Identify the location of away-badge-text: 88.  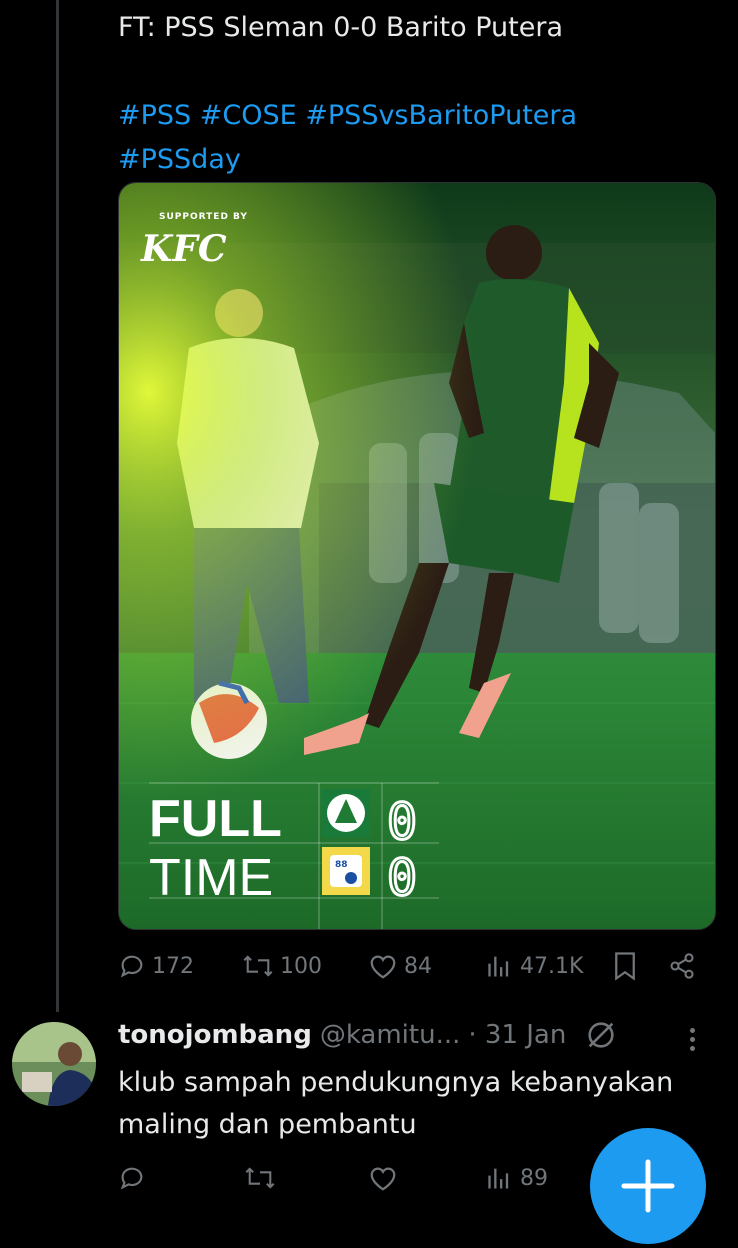
(341, 865).